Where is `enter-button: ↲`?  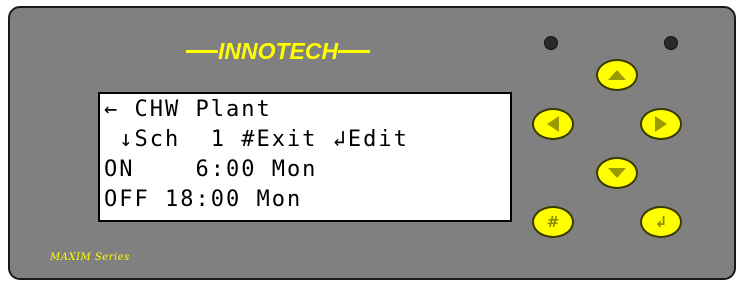 enter-button: ↲ is located at coordinates (661, 222).